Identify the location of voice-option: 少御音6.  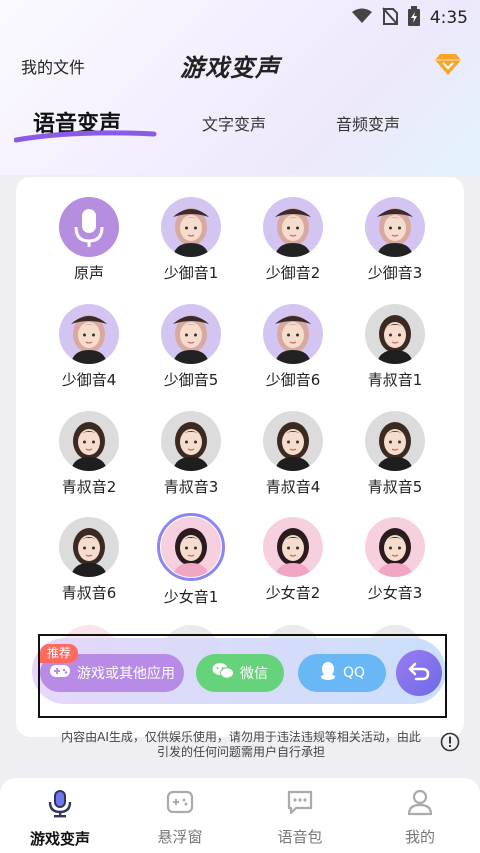
(293, 354).